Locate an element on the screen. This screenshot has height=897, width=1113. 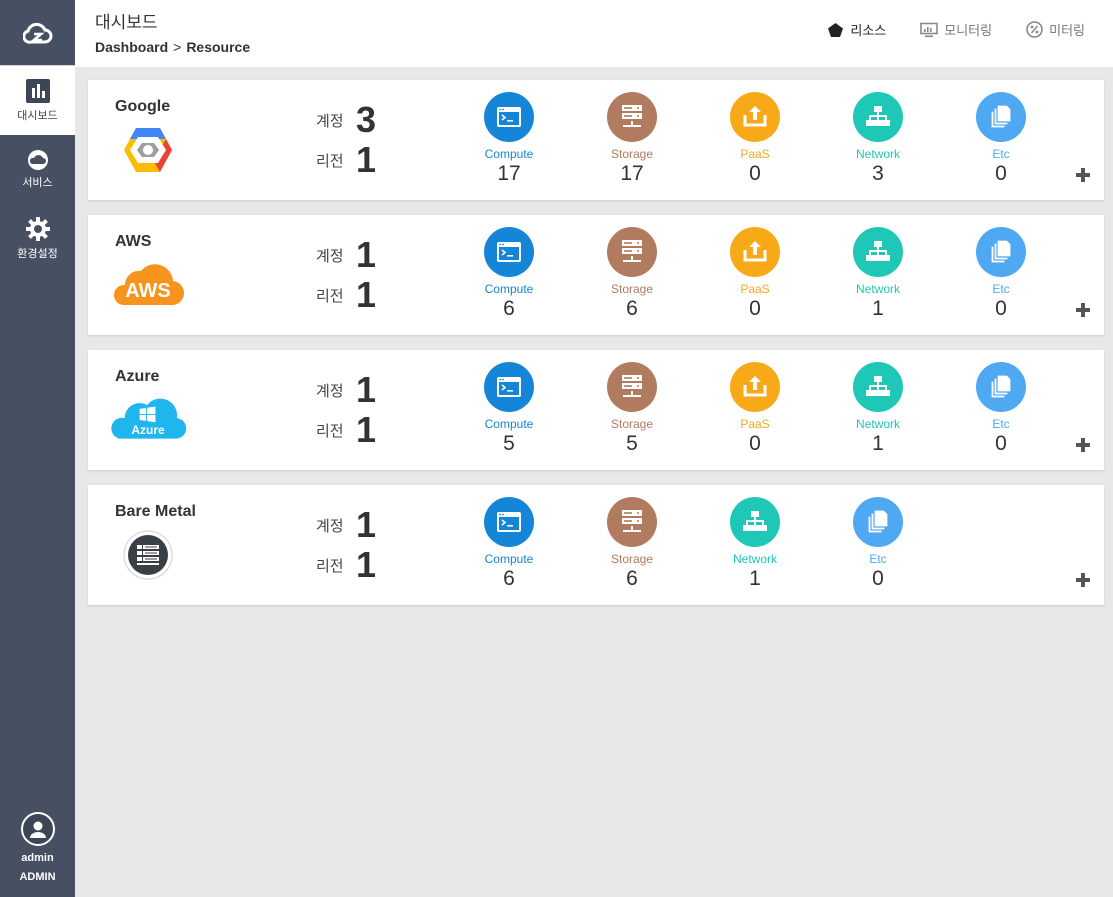
cloud-icon is located at coordinates (37, 159).